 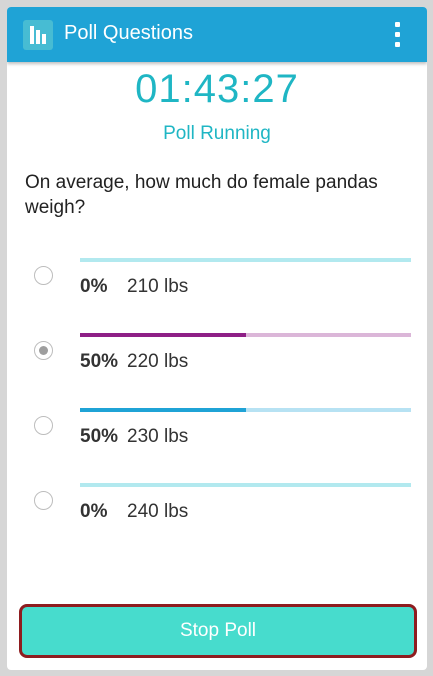 What do you see at coordinates (217, 512) in the screenshot?
I see `poll-option: 0% 240 lbs` at bounding box center [217, 512].